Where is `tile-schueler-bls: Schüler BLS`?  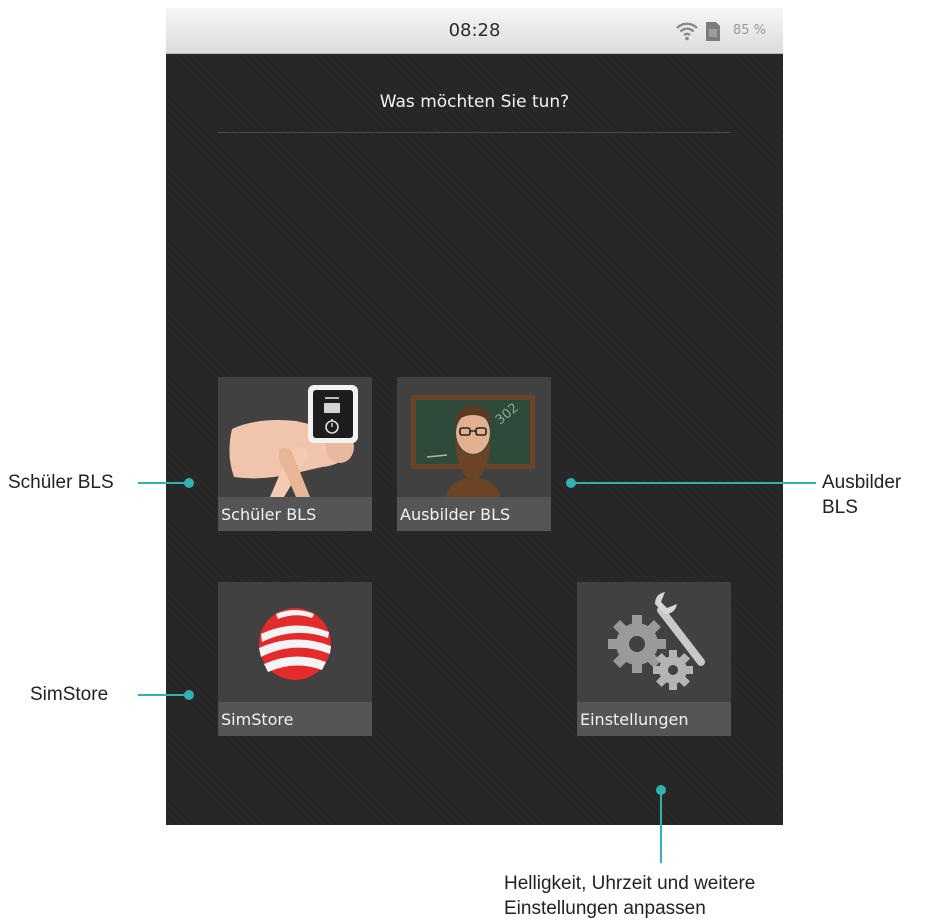 tile-schueler-bls: Schüler BLS is located at coordinates (295, 454).